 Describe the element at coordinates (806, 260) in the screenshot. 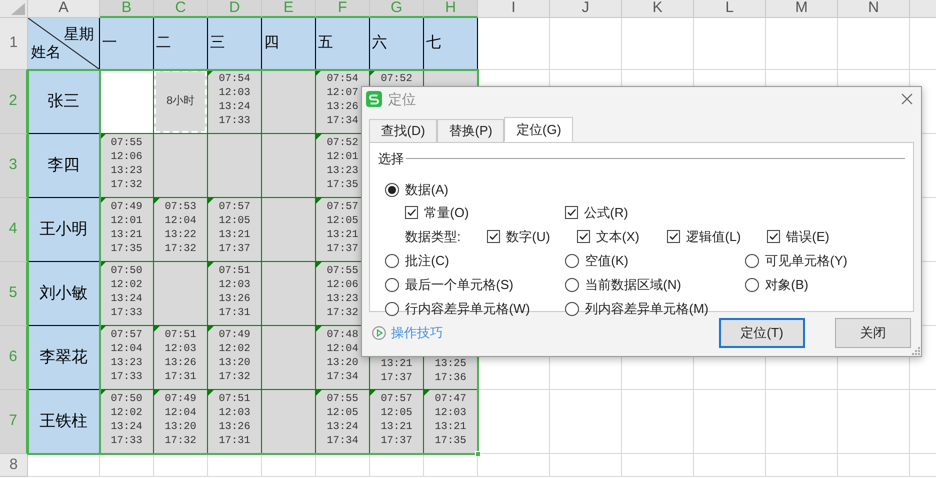

I see `option-label: 可见单元格(Y)` at that location.